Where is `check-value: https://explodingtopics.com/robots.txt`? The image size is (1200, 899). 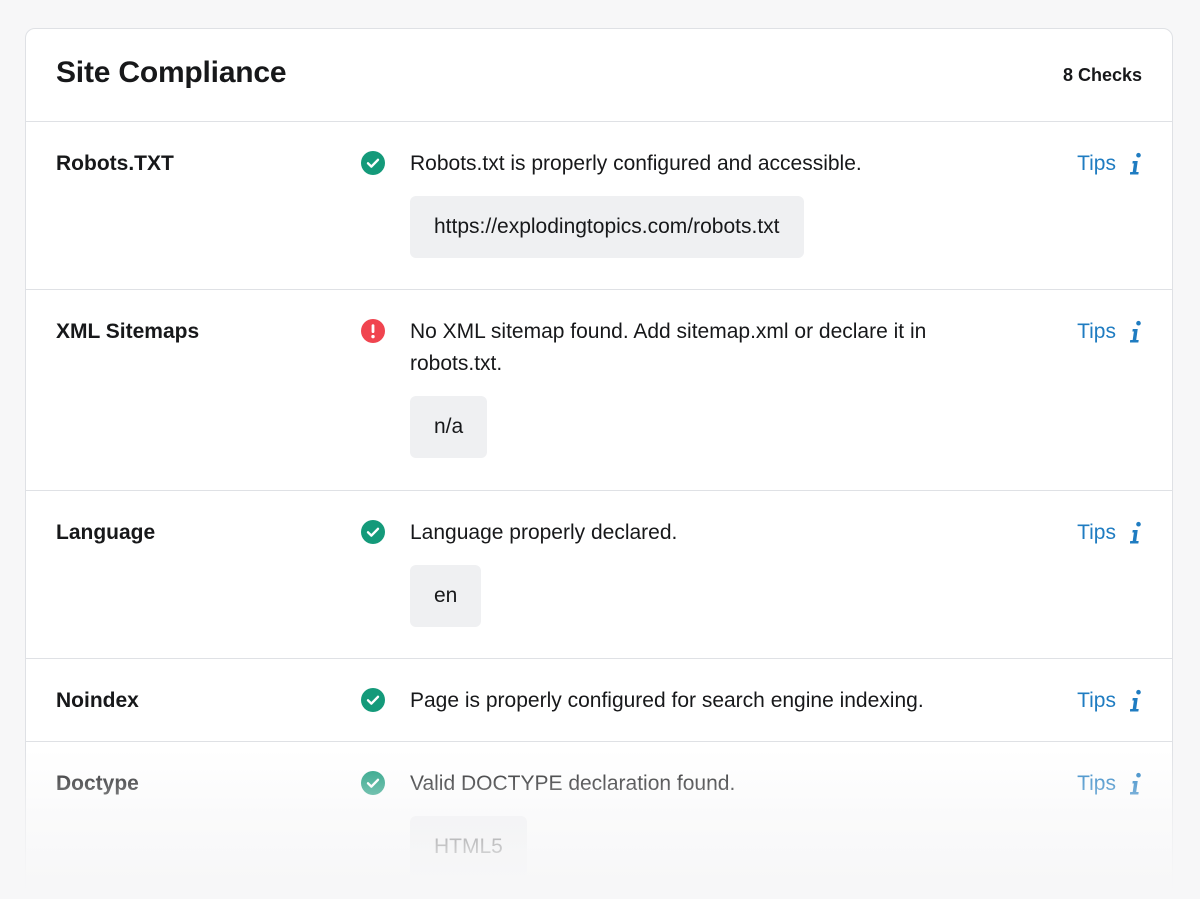 check-value: https://explodingtopics.com/robots.txt is located at coordinates (607, 227).